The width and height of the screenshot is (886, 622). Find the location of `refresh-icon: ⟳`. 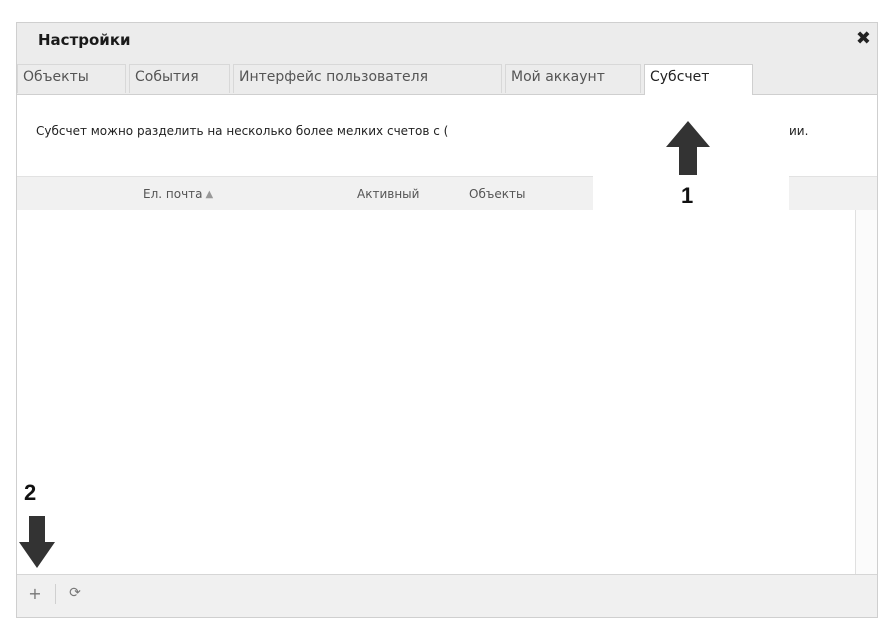

refresh-icon: ⟳ is located at coordinates (75, 593).